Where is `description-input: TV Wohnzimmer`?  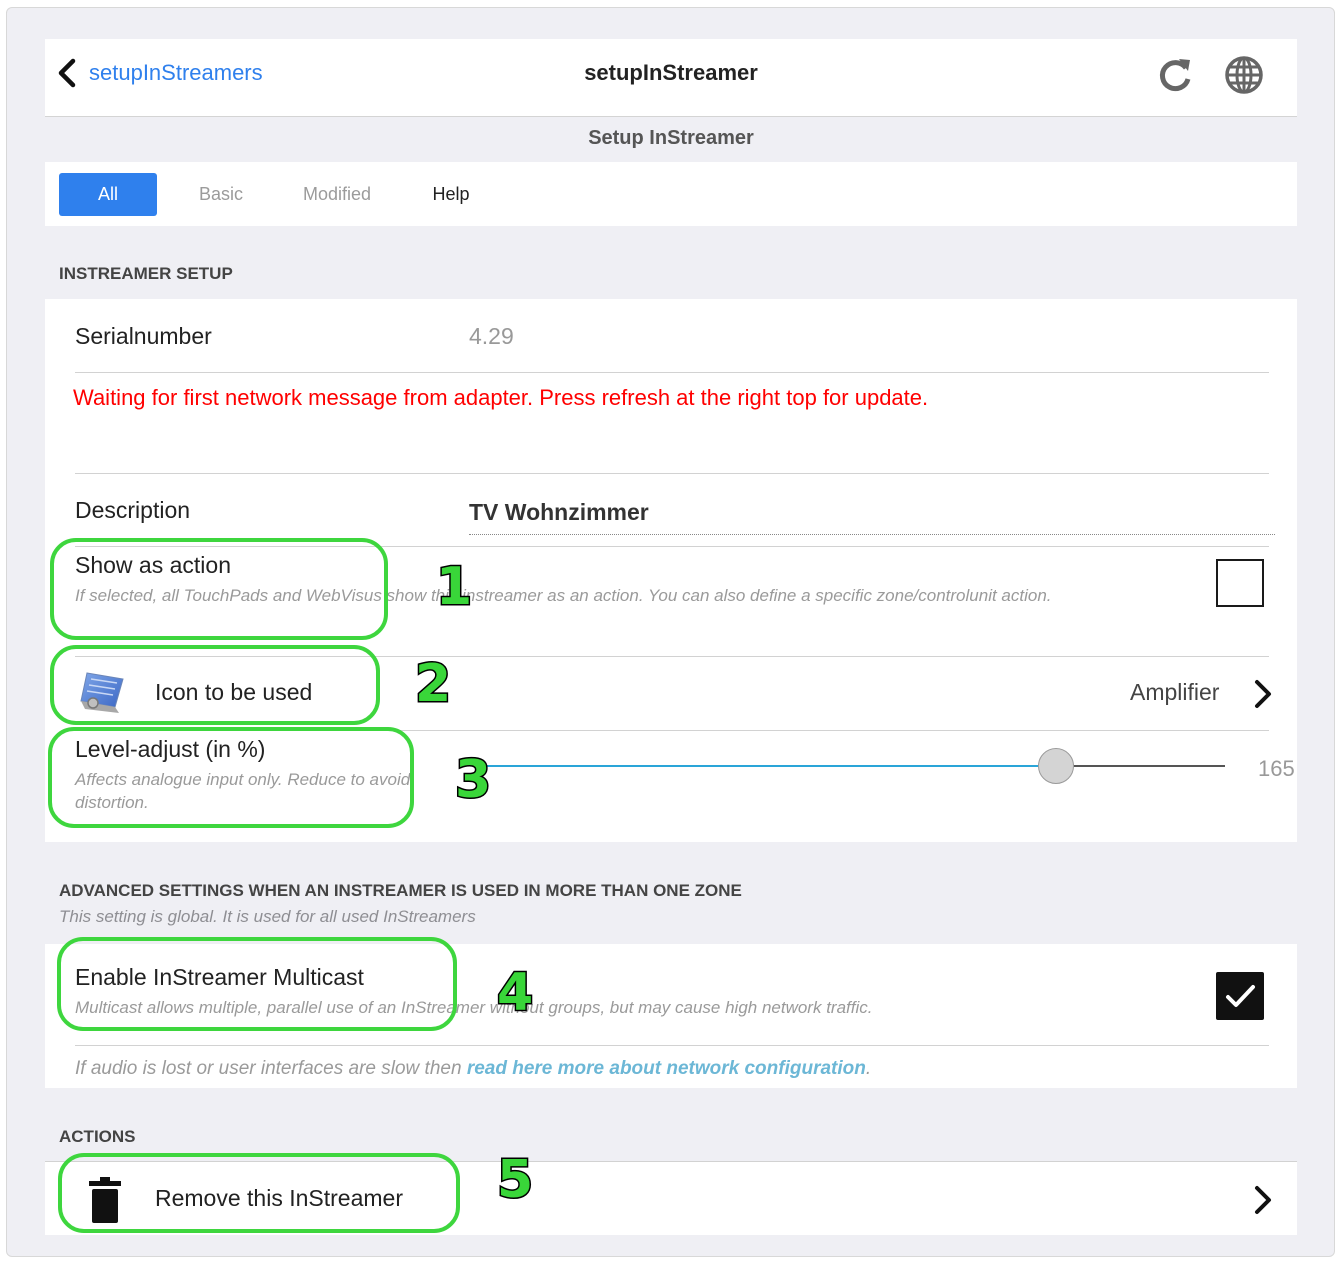
description-input: TV Wohnzimmer is located at coordinates (872, 517).